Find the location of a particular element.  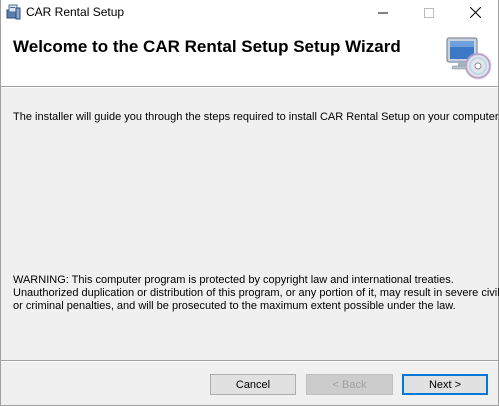

maximize-icon is located at coordinates (429, 12).